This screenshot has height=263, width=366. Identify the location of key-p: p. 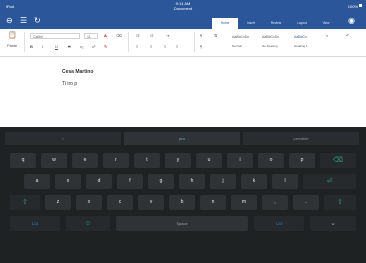
(302, 160).